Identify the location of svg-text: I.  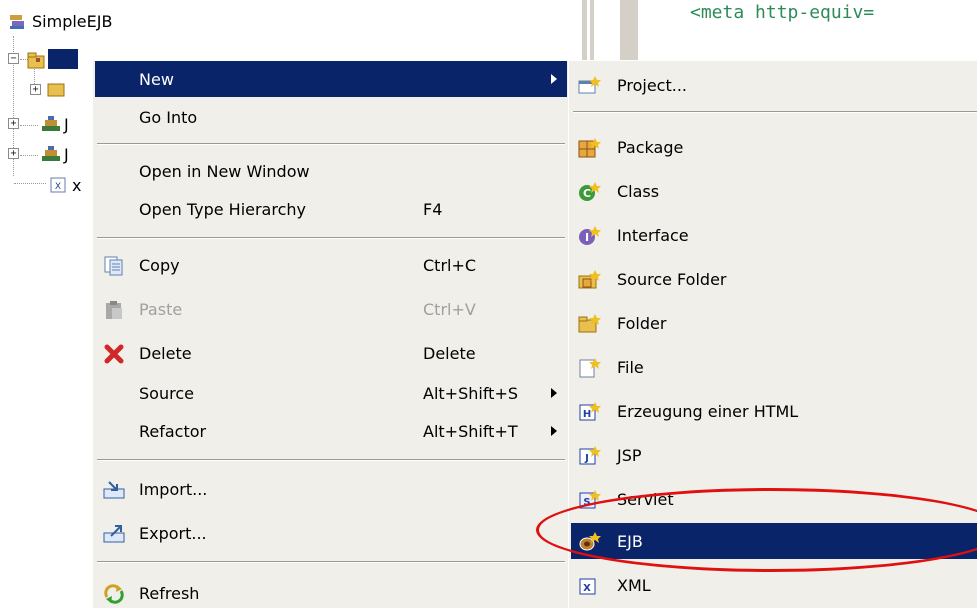
(587, 237).